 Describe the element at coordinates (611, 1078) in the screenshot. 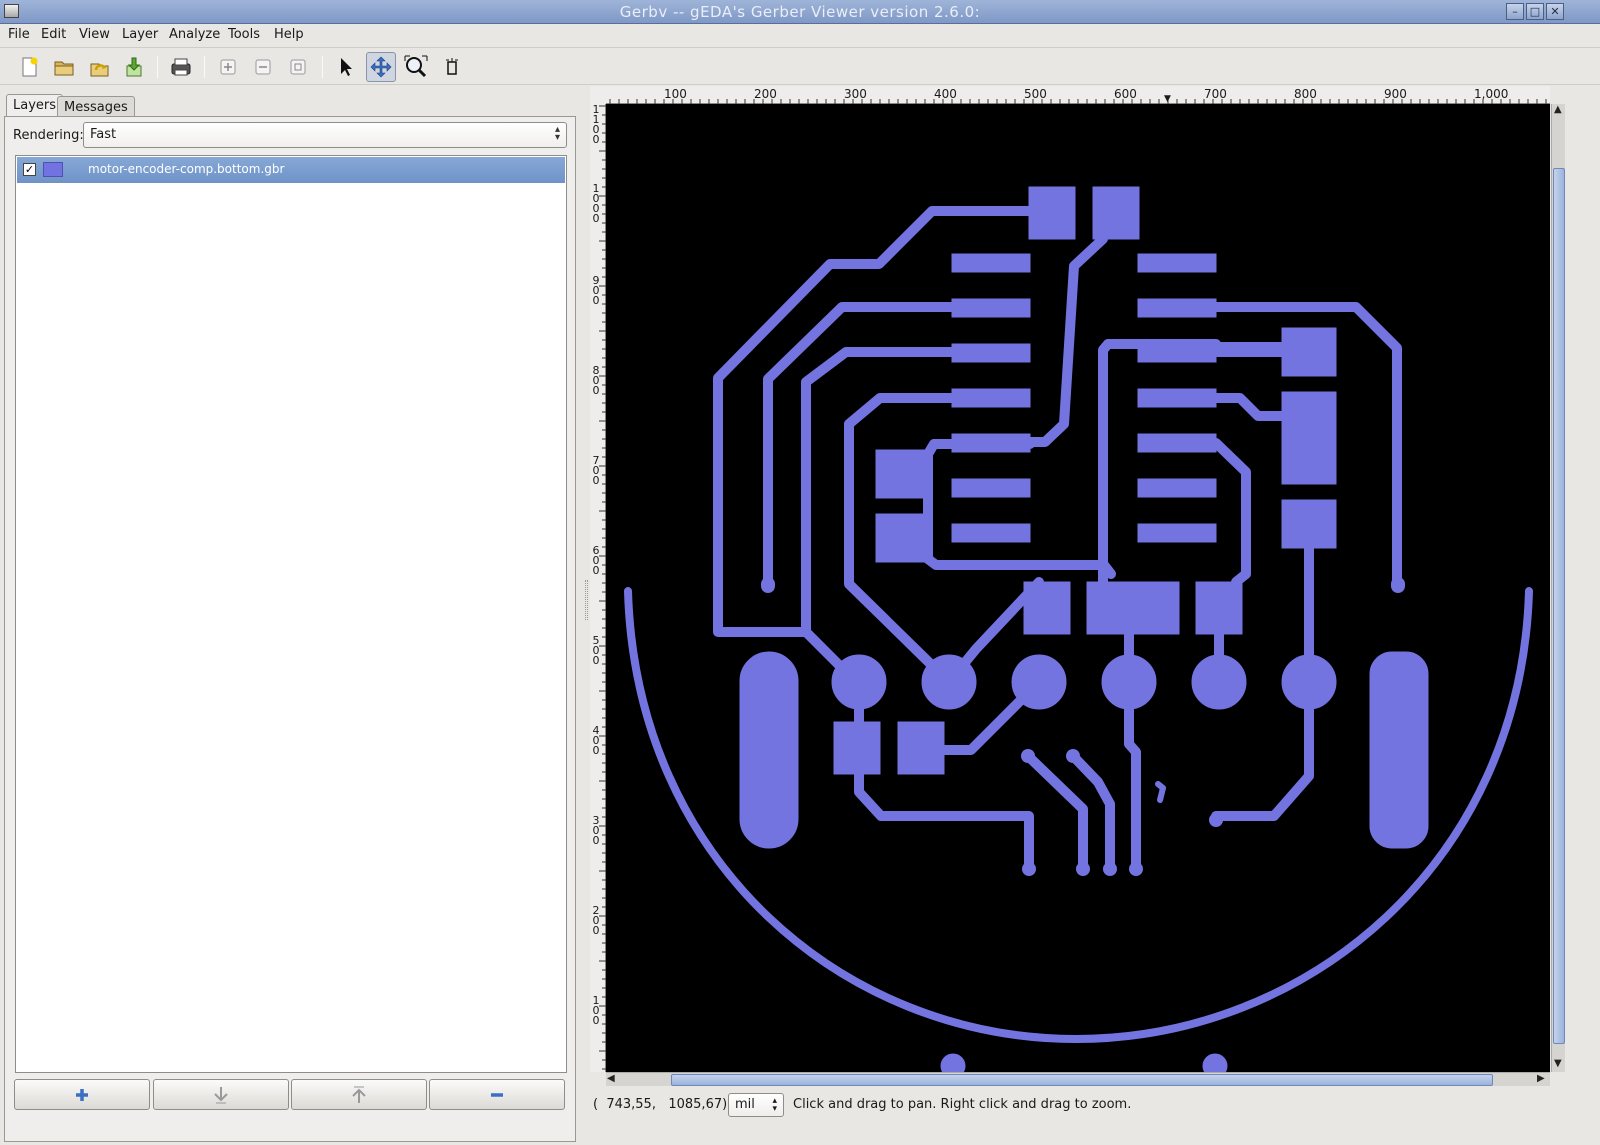

I see `scroll-left-icon: ◀` at that location.